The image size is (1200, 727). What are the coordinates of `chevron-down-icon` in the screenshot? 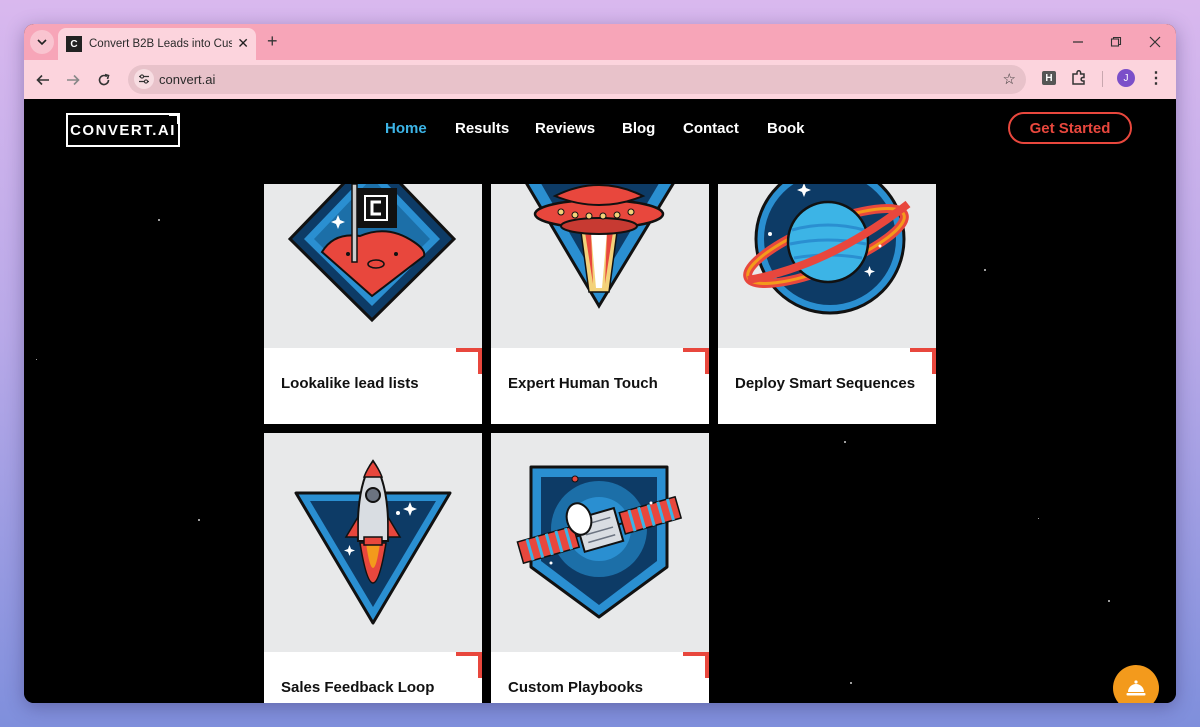 It's located at (42, 42).